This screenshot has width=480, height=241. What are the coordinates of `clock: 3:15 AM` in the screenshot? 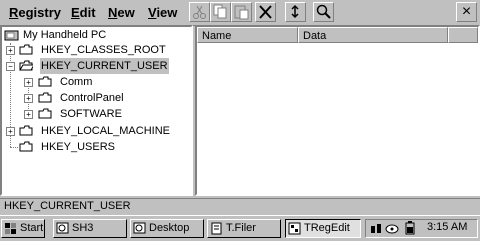 It's located at (447, 227).